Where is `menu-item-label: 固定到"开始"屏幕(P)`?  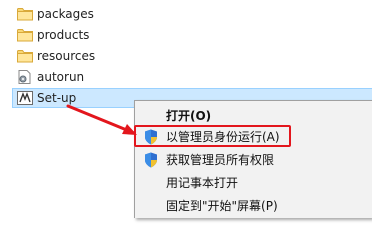
menu-item-label: 固定到"开始"屏幕(P) is located at coordinates (222, 206).